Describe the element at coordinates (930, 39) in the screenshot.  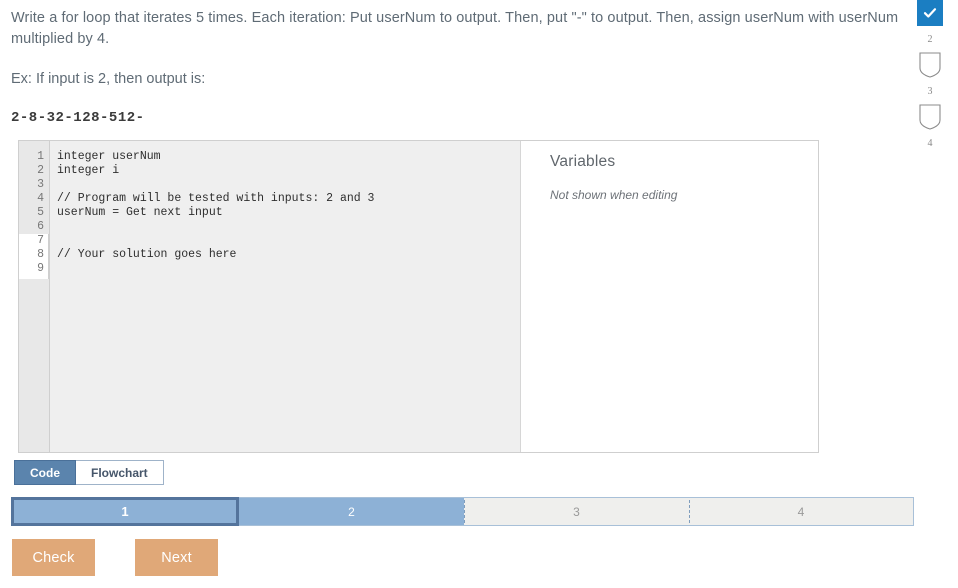
I see `rail-label-2: 2` at that location.